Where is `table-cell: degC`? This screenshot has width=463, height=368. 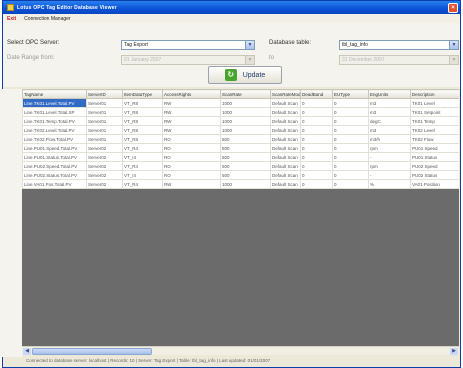 table-cell: degC is located at coordinates (389, 121).